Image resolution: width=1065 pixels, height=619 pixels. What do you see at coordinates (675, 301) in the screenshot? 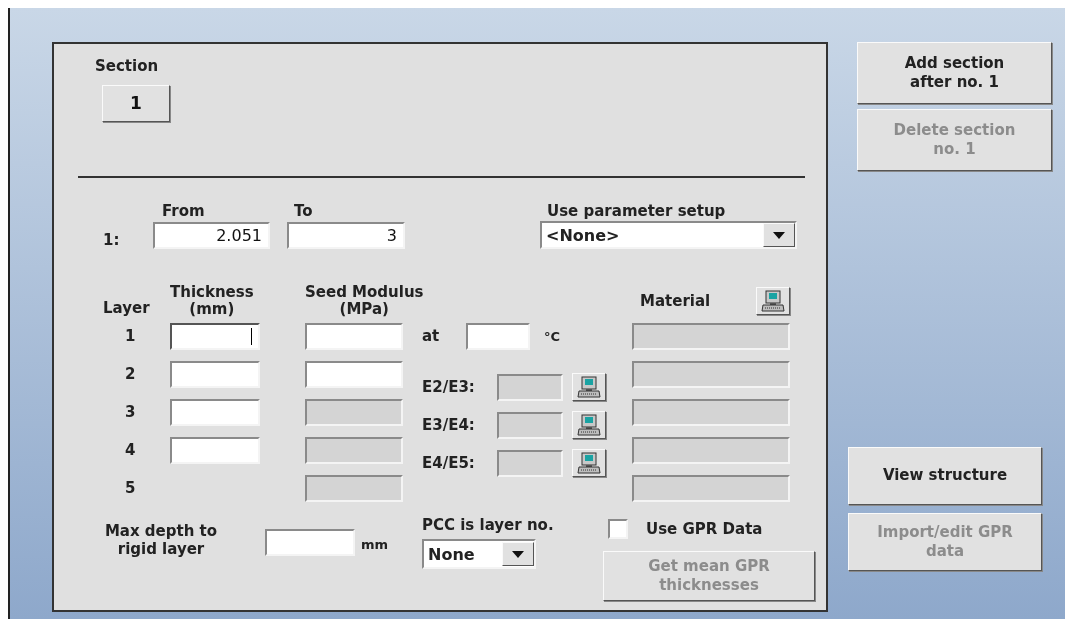
I see `material-header: Material` at bounding box center [675, 301].